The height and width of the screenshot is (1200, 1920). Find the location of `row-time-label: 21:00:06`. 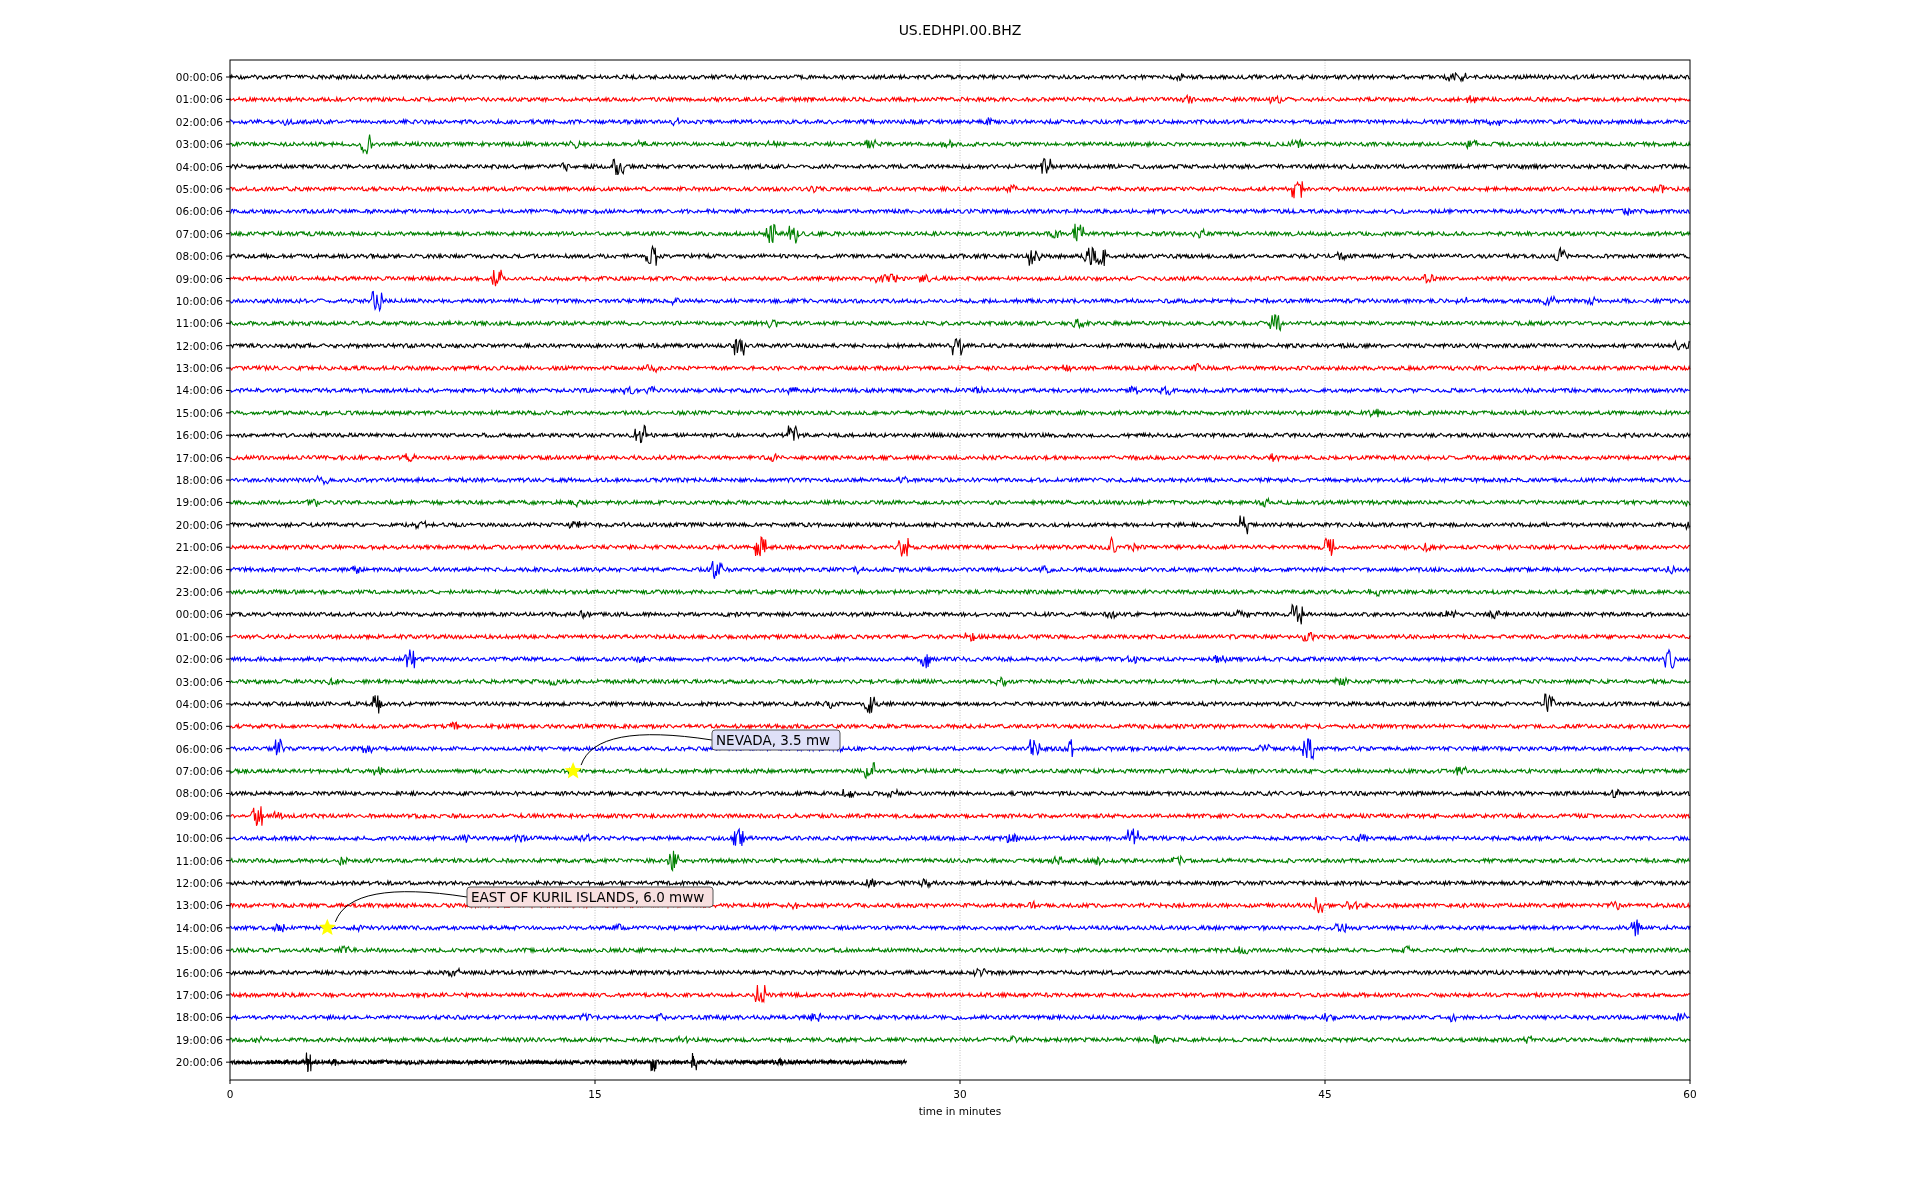

row-time-label: 21:00:06 is located at coordinates (199, 547).